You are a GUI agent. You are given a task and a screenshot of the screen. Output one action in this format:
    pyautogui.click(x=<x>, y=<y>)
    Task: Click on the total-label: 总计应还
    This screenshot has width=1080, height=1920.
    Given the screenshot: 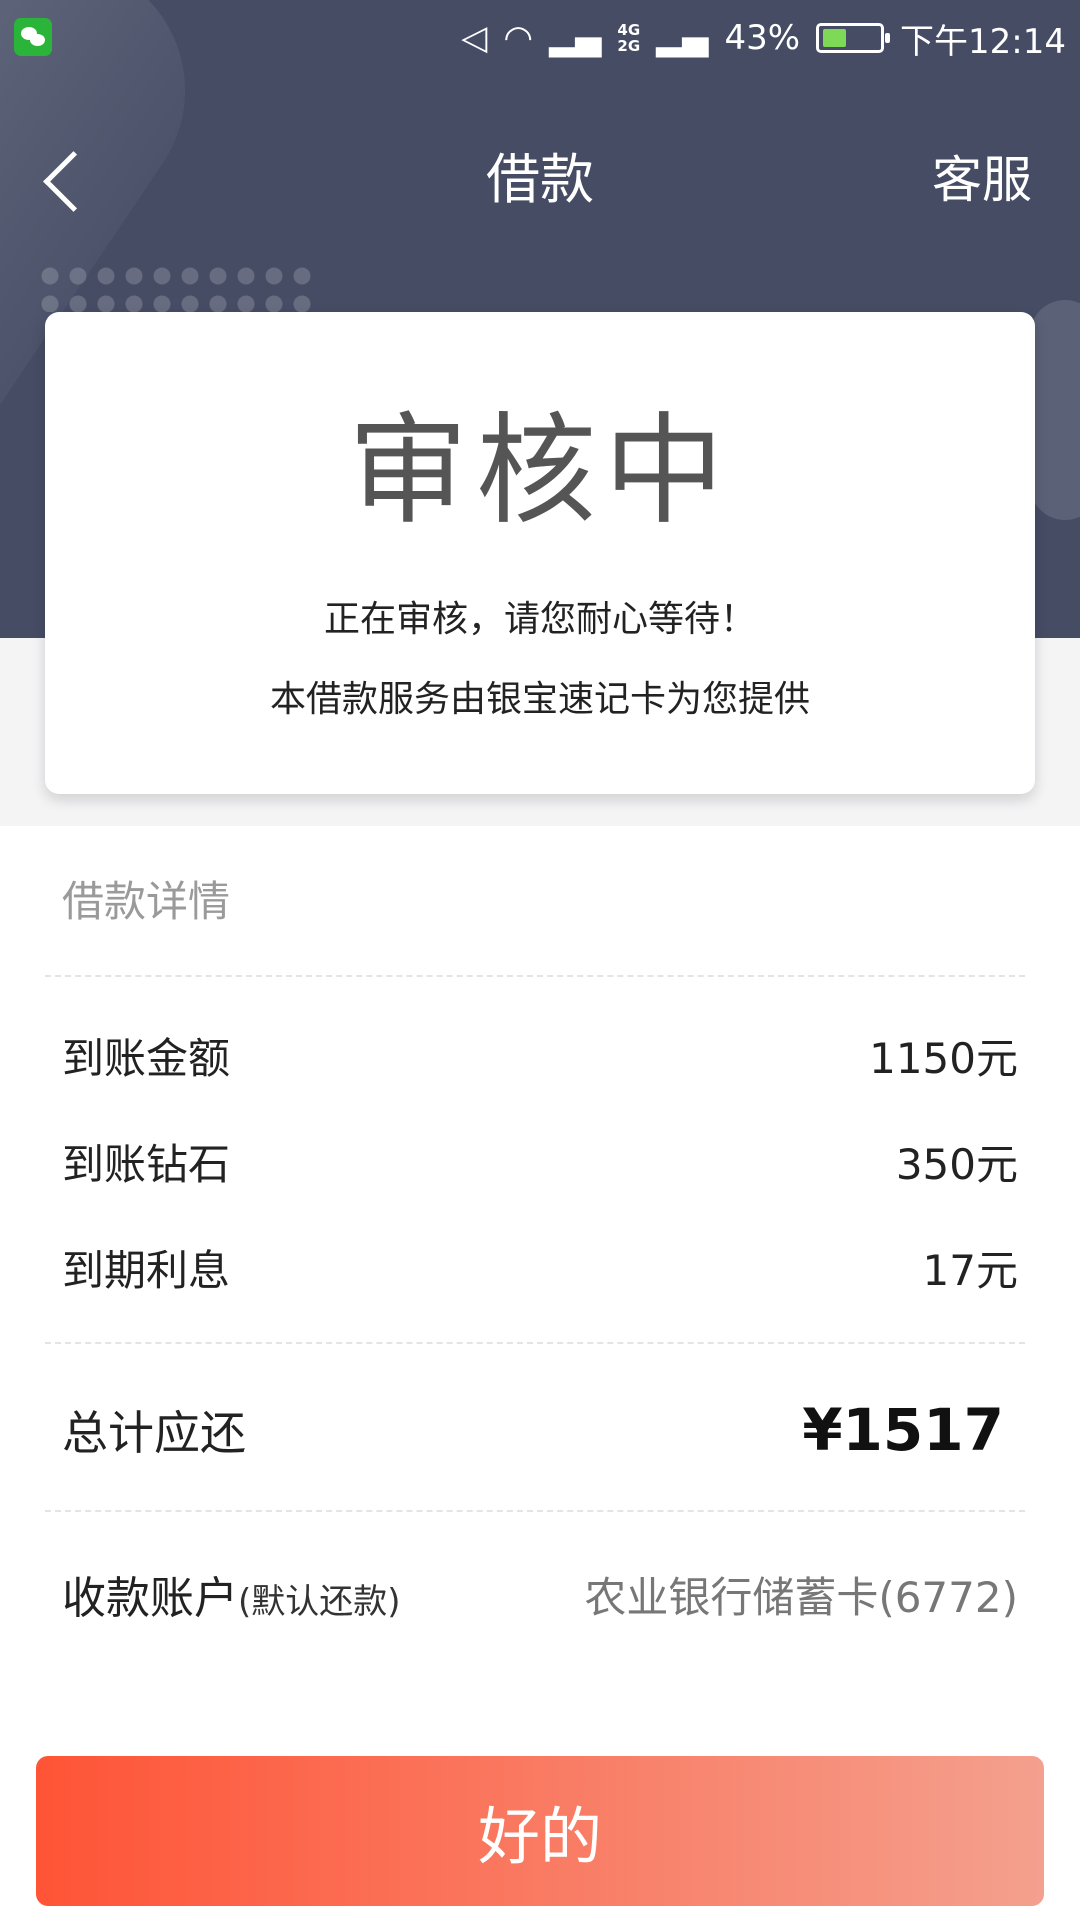 What is the action you would take?
    pyautogui.click(x=154, y=1433)
    